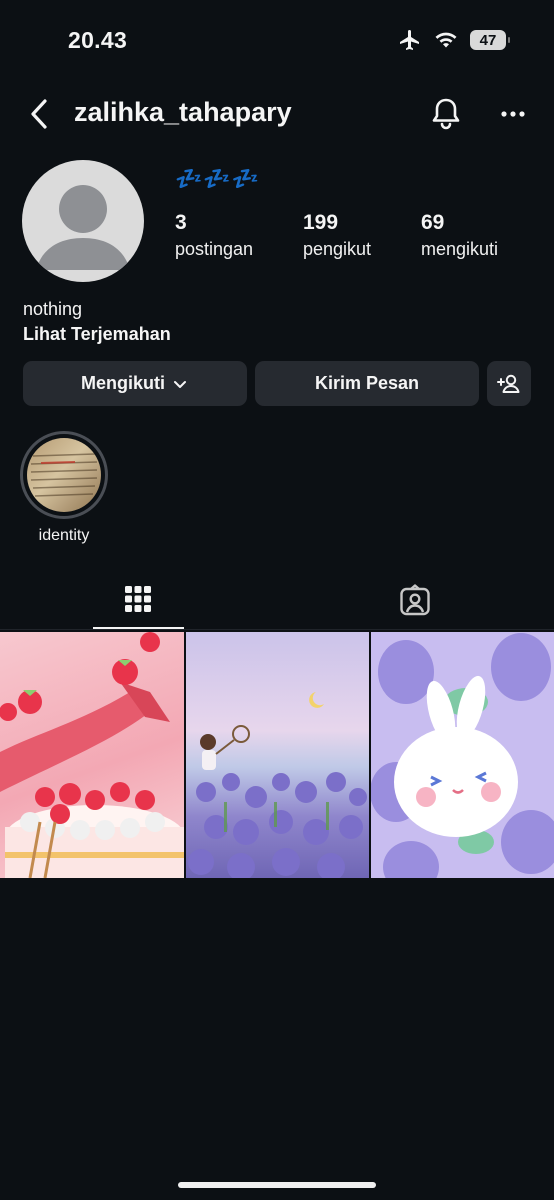  I want to click on post-art-flower-field, so click(277, 785).